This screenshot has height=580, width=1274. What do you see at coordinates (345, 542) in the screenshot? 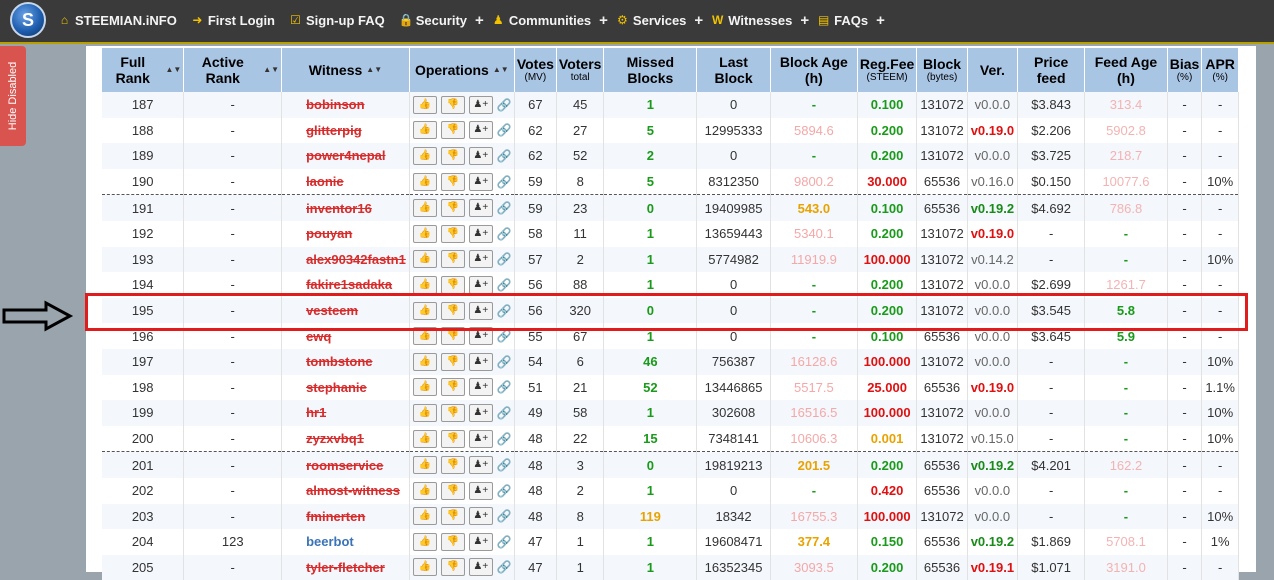
I see `witness-name-link: beerbot` at bounding box center [345, 542].